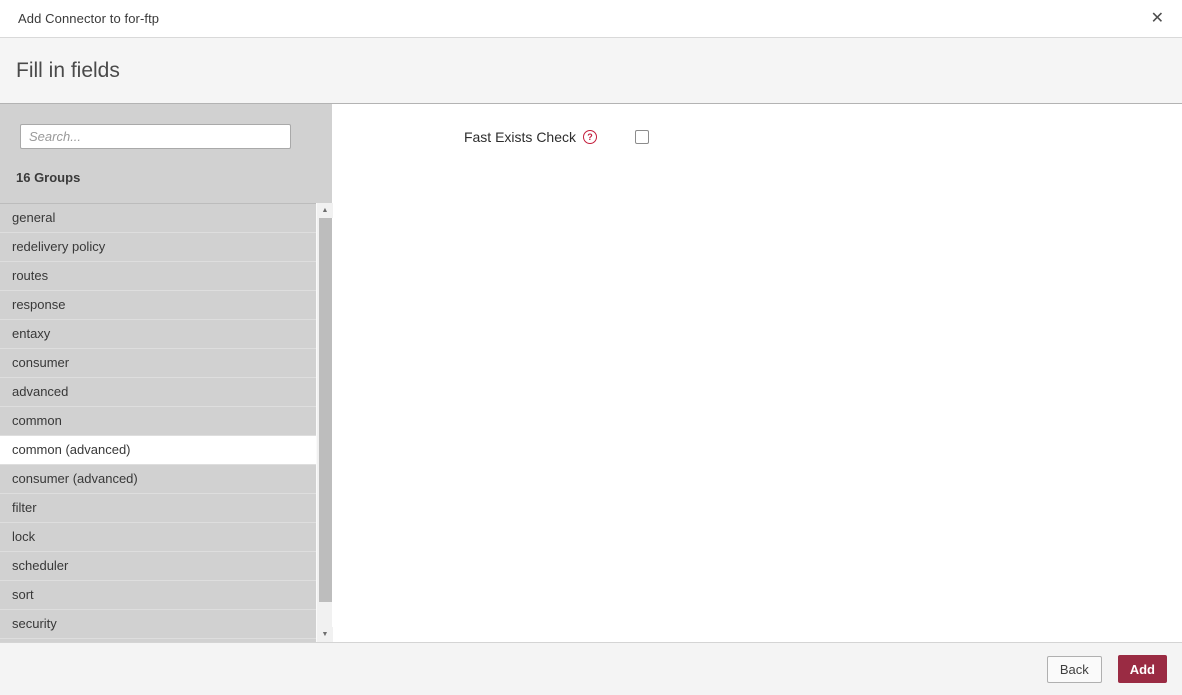 This screenshot has height=695, width=1182. Describe the element at coordinates (48, 177) in the screenshot. I see `groups-count-label: 16 Groups` at that location.